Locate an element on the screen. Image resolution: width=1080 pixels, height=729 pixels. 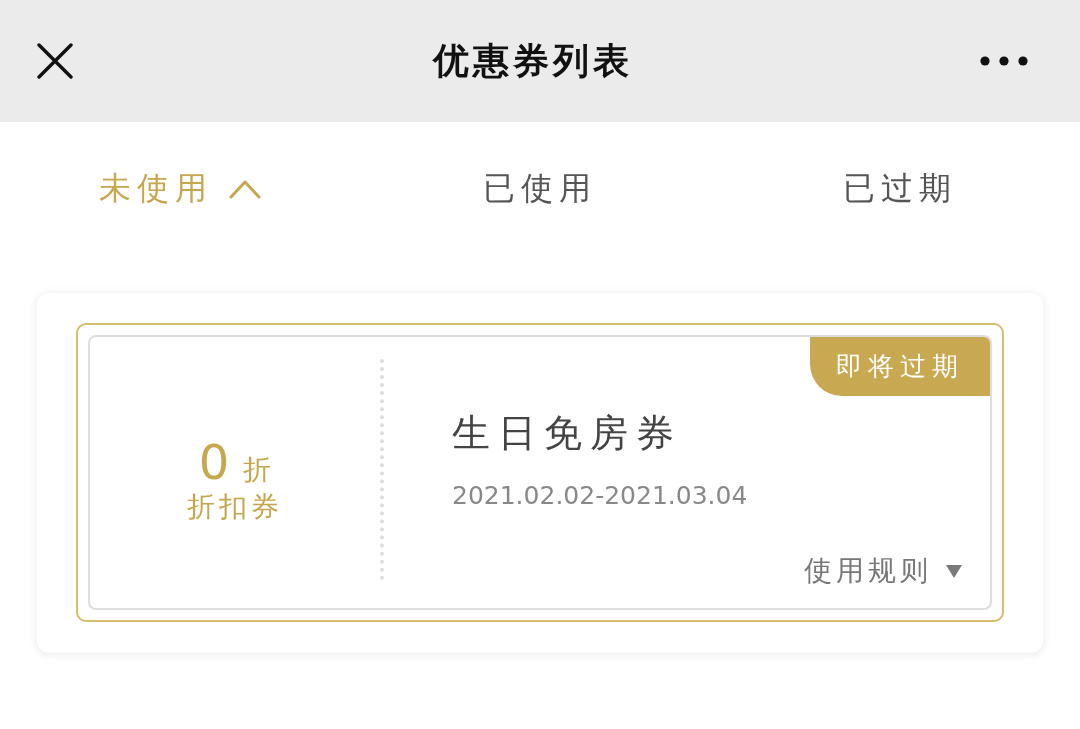
expiring-badge: 即将过期 is located at coordinates (900, 366).